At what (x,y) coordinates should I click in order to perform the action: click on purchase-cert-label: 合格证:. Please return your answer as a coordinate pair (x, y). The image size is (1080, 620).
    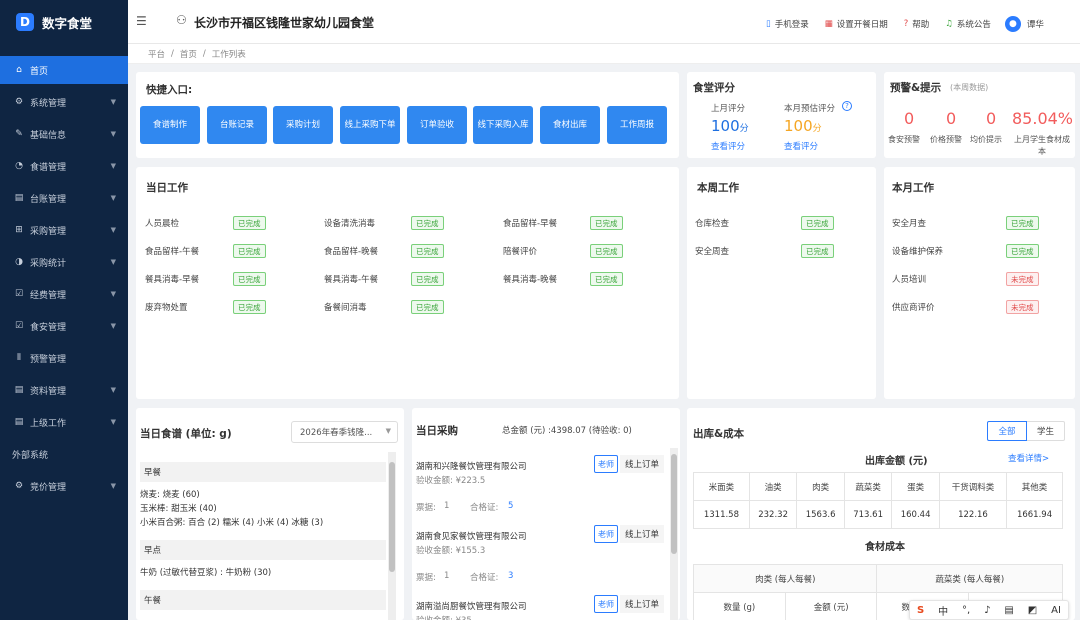
    Looking at the image, I should click on (484, 578).